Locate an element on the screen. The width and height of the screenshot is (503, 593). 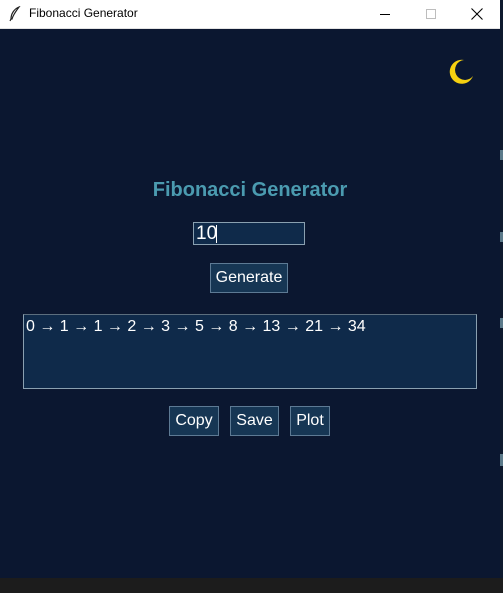
count-input is located at coordinates (249, 233).